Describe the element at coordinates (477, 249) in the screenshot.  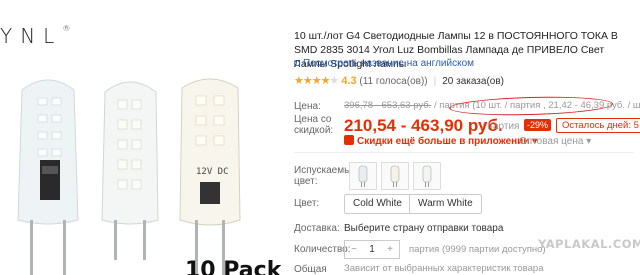
I see `quantity-note: партия (9999 партии доступно)` at that location.